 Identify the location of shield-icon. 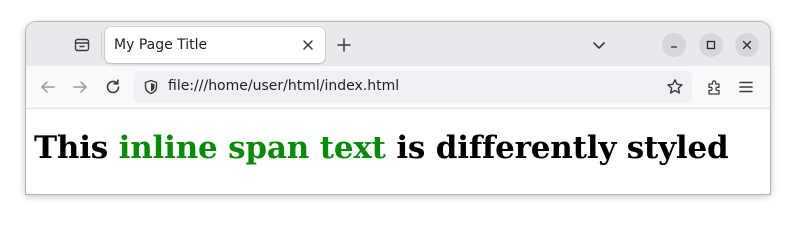
(151, 87).